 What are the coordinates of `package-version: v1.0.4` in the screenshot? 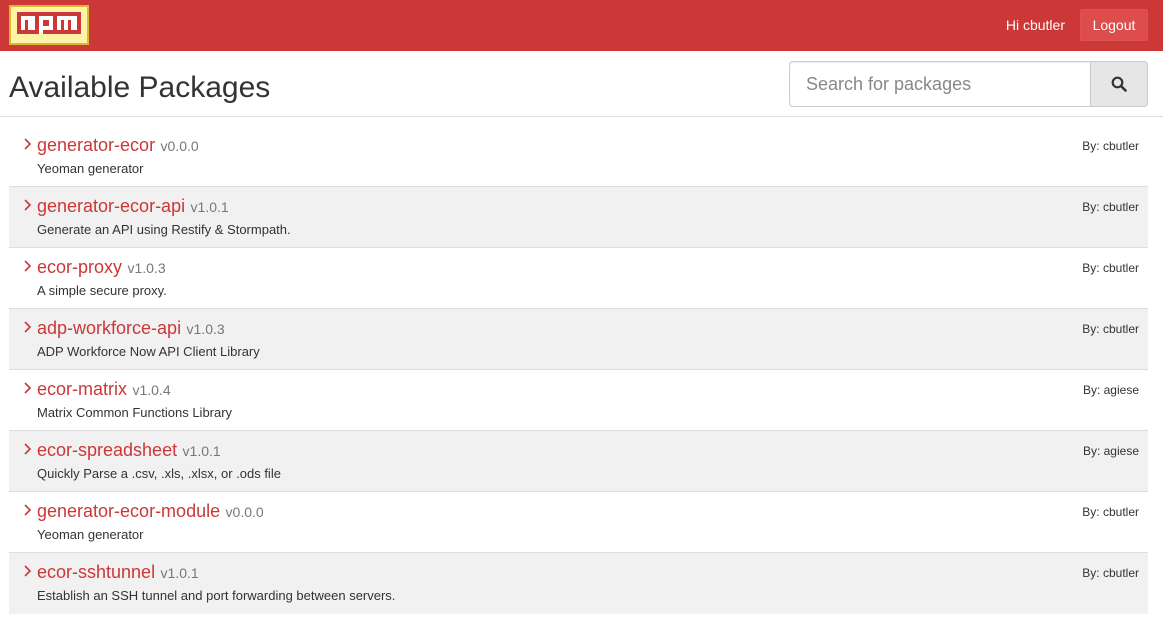 It's located at (151, 390).